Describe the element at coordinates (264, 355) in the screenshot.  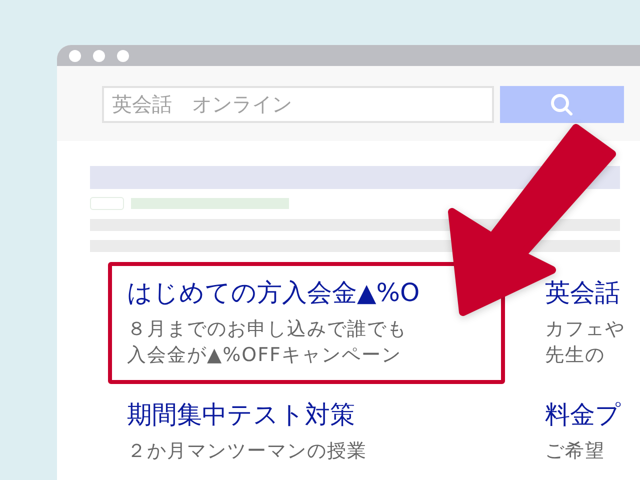
I see `result-description: 入会金が▲%OFFキャンペーン` at that location.